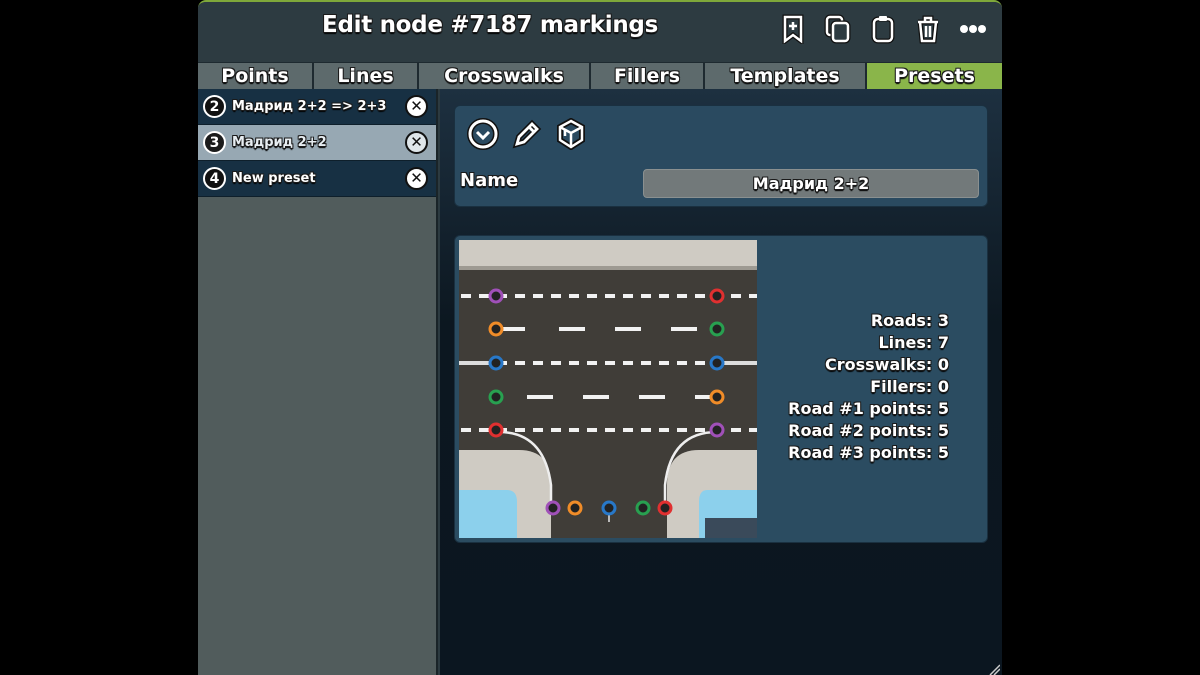  What do you see at coordinates (721, 156) in the screenshot?
I see `preset-properties-panel: Name Мадрид 2+2` at bounding box center [721, 156].